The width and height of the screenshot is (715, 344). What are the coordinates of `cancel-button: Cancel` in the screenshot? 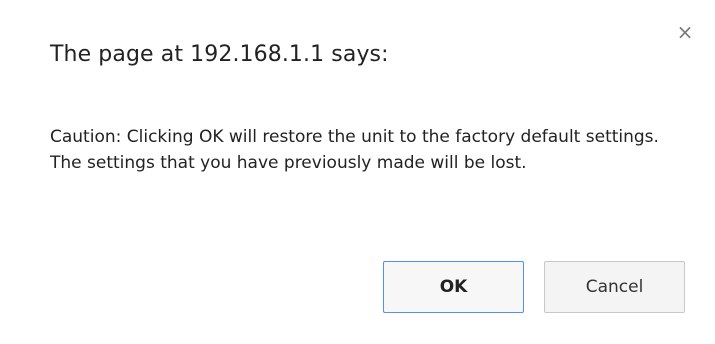 It's located at (614, 287).